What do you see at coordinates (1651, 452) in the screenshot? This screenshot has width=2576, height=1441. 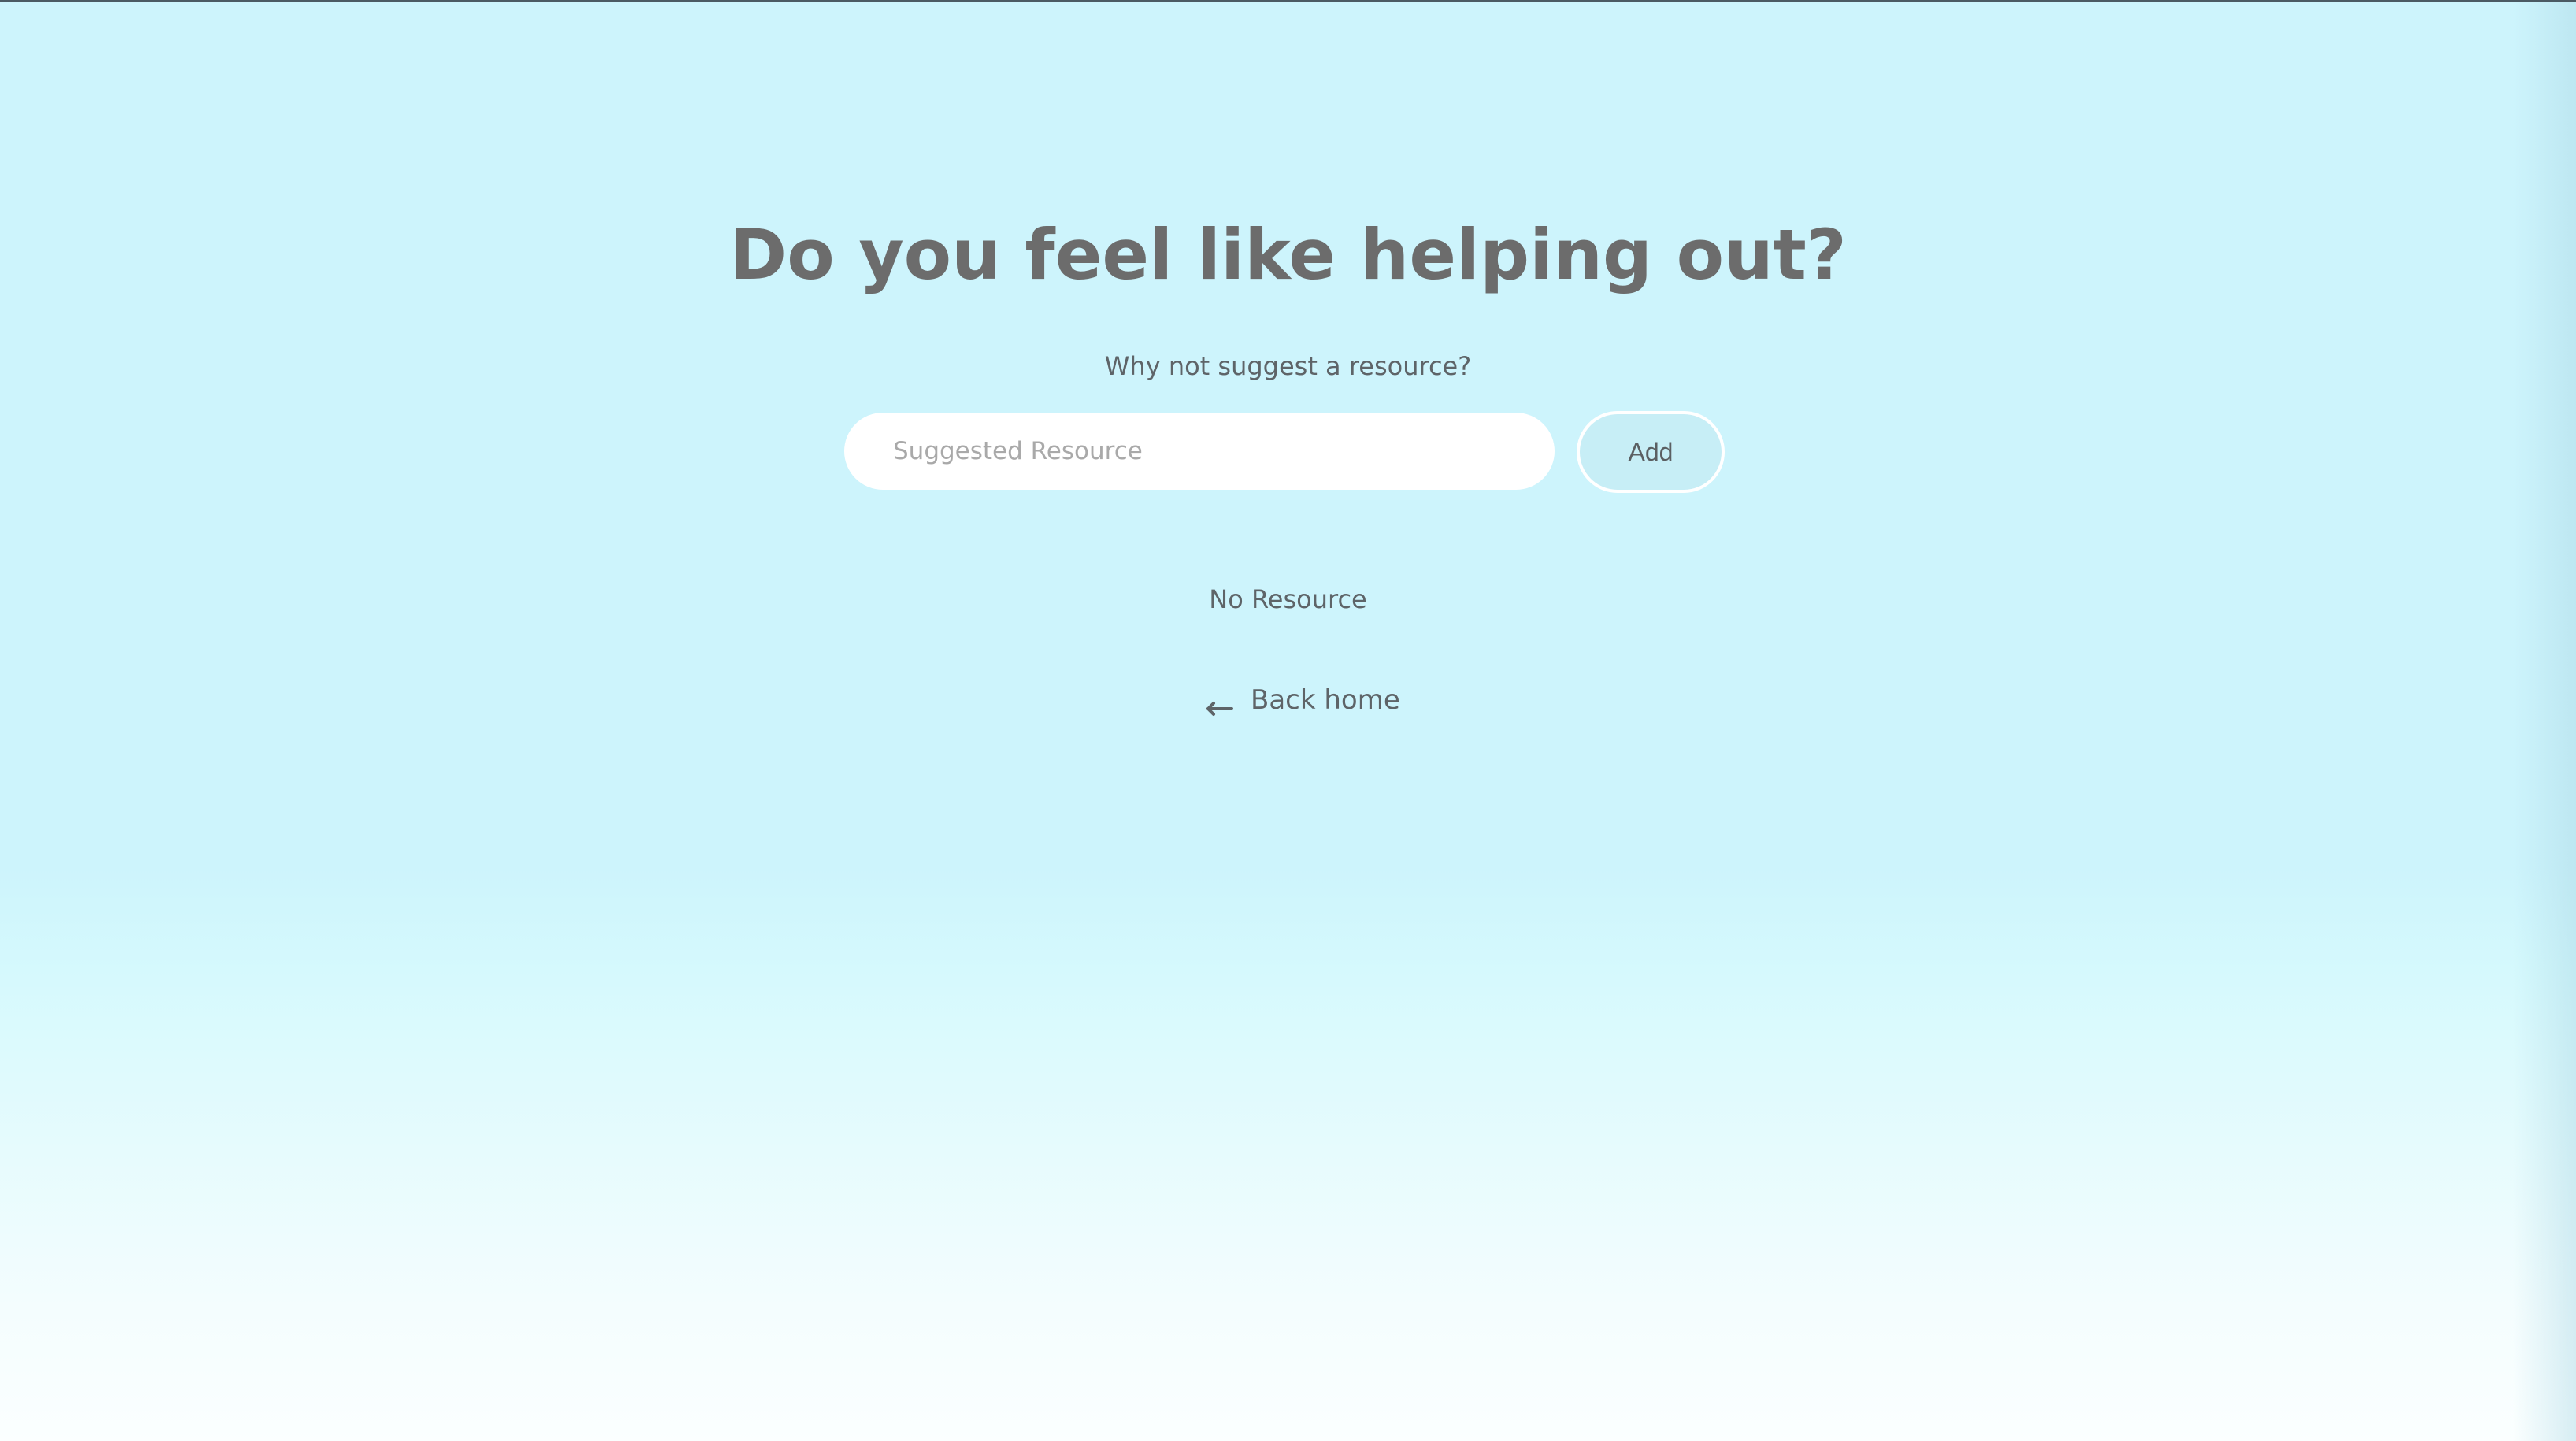 I see `add-button: Add` at bounding box center [1651, 452].